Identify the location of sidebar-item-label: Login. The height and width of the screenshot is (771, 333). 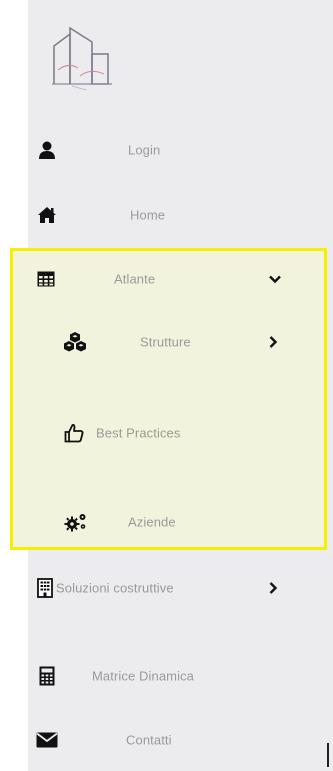
(144, 150).